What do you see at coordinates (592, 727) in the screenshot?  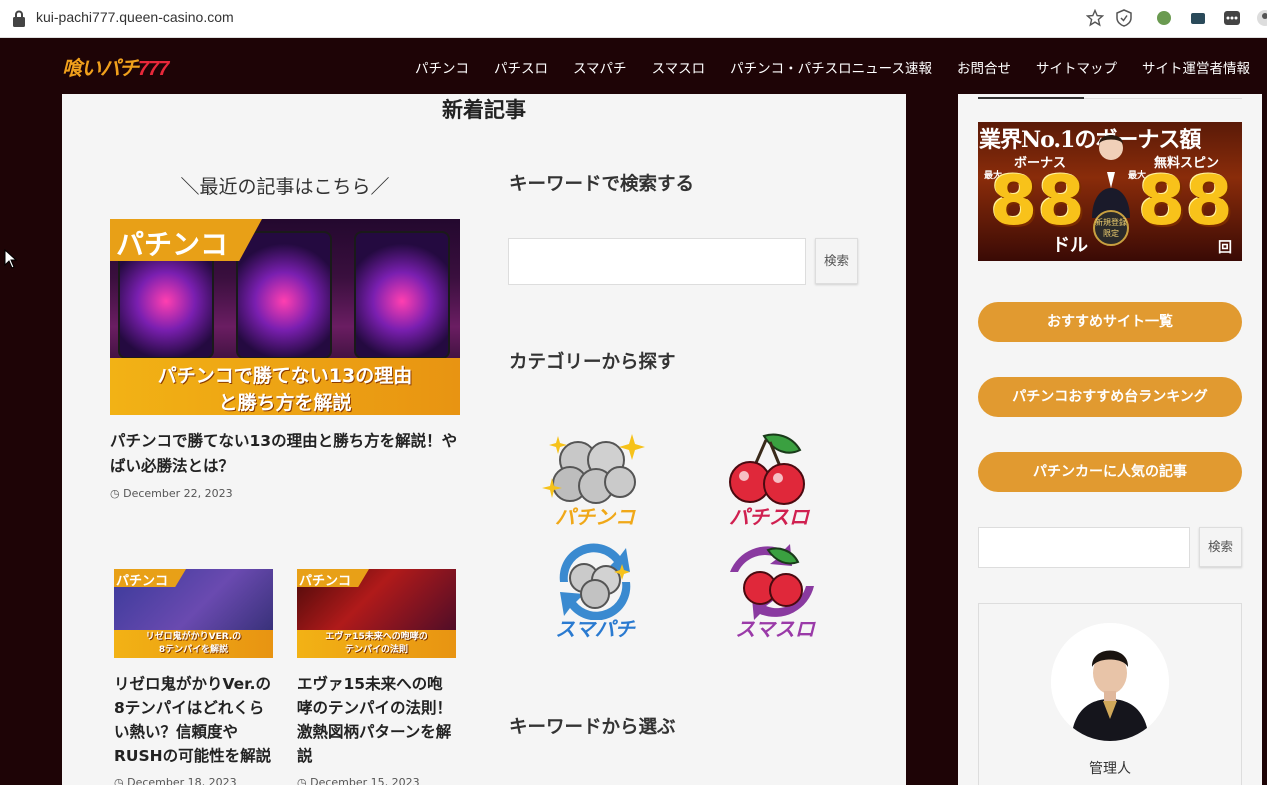 I see `keyword-heading: キーワードから選ぶ` at bounding box center [592, 727].